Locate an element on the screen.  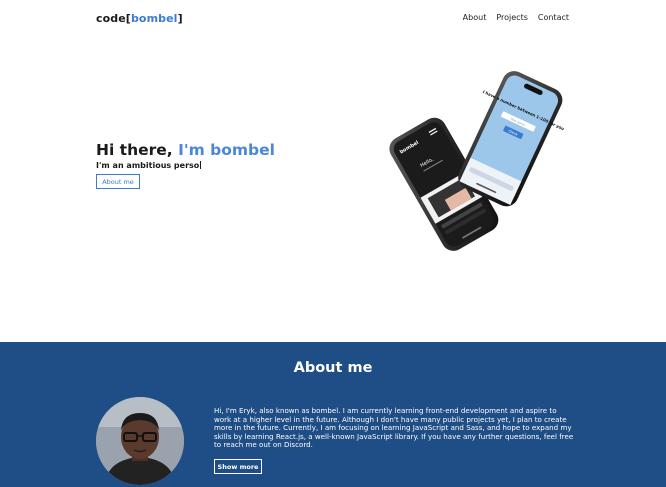
typing-text: I'm an ambitious perso is located at coordinates (148, 165).